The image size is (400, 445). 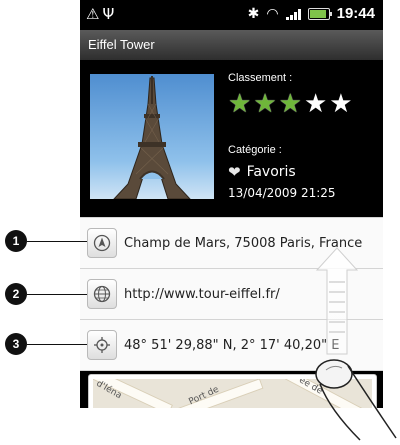 I want to click on category-label: Catégorie :, so click(x=255, y=150).